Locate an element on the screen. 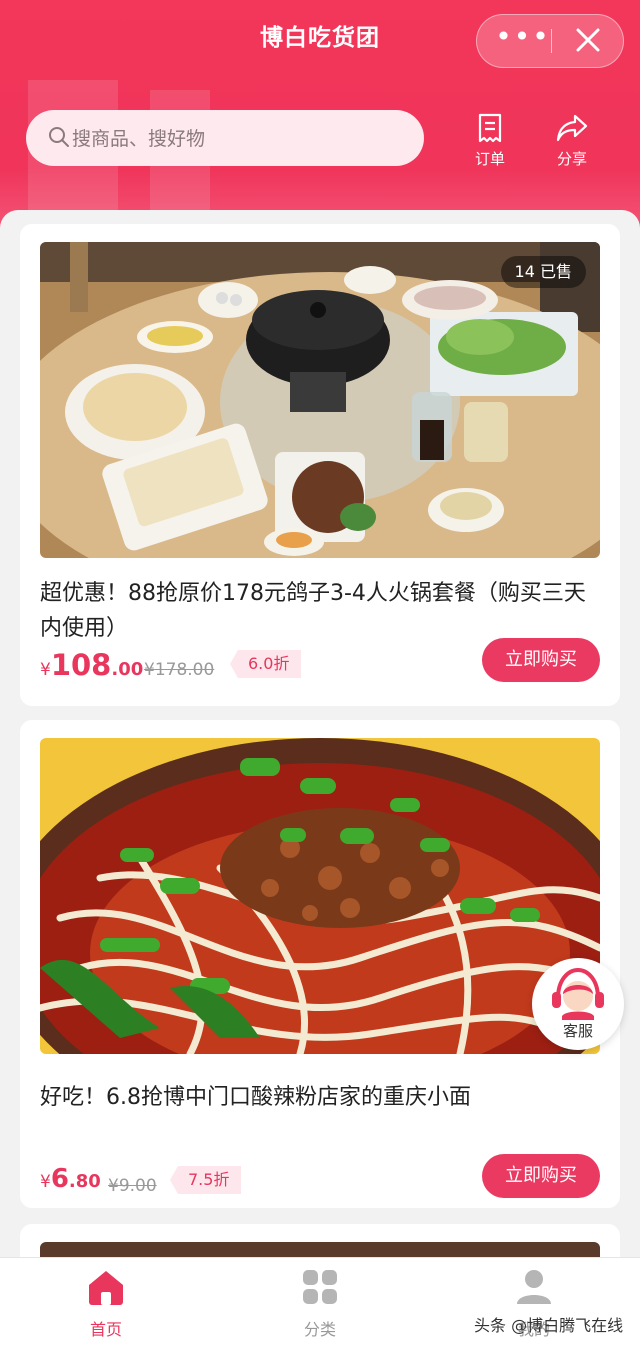  home-icon is located at coordinates (106, 1288).